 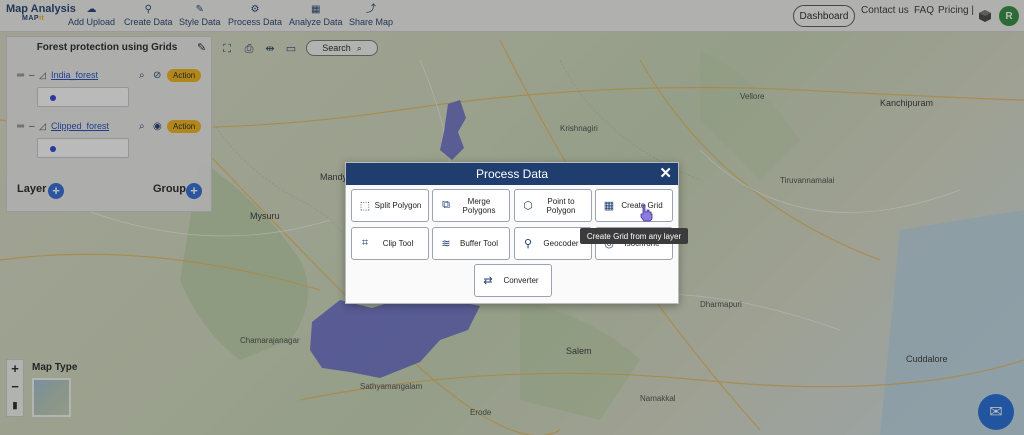 I want to click on grid-icon: ▦, so click(x=609, y=206).